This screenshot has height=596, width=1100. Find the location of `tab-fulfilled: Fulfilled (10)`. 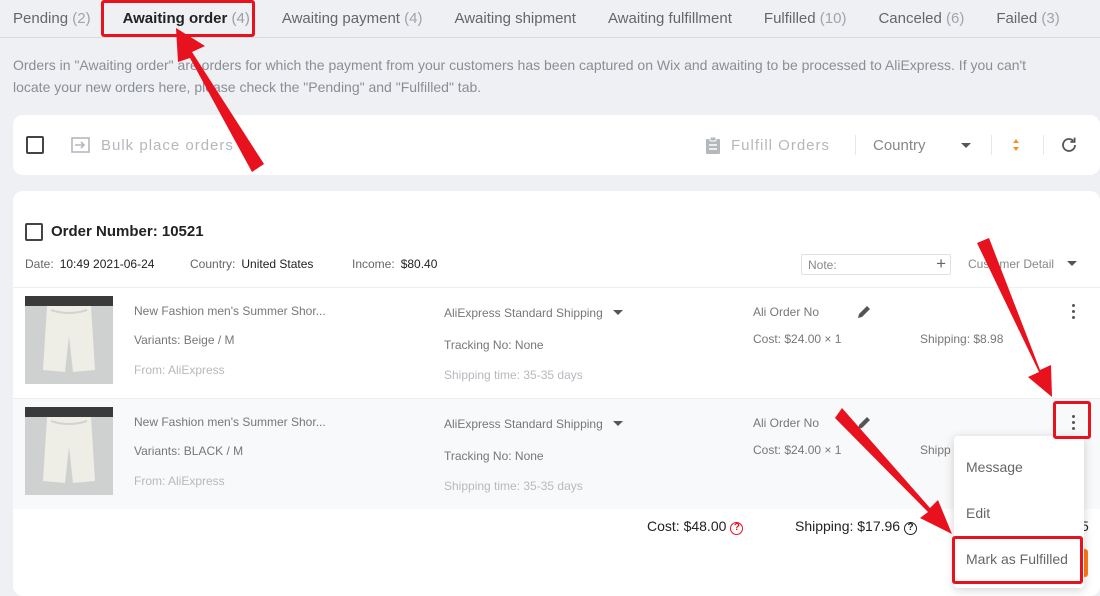

tab-fulfilled: Fulfilled (10) is located at coordinates (805, 18).